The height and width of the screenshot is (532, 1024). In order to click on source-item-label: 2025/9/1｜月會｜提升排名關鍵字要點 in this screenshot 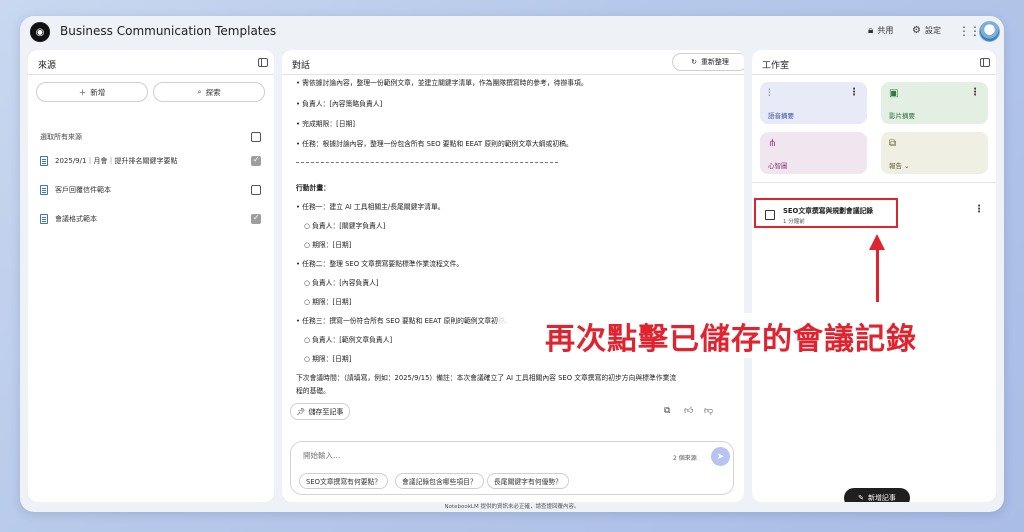, I will do `click(116, 161)`.